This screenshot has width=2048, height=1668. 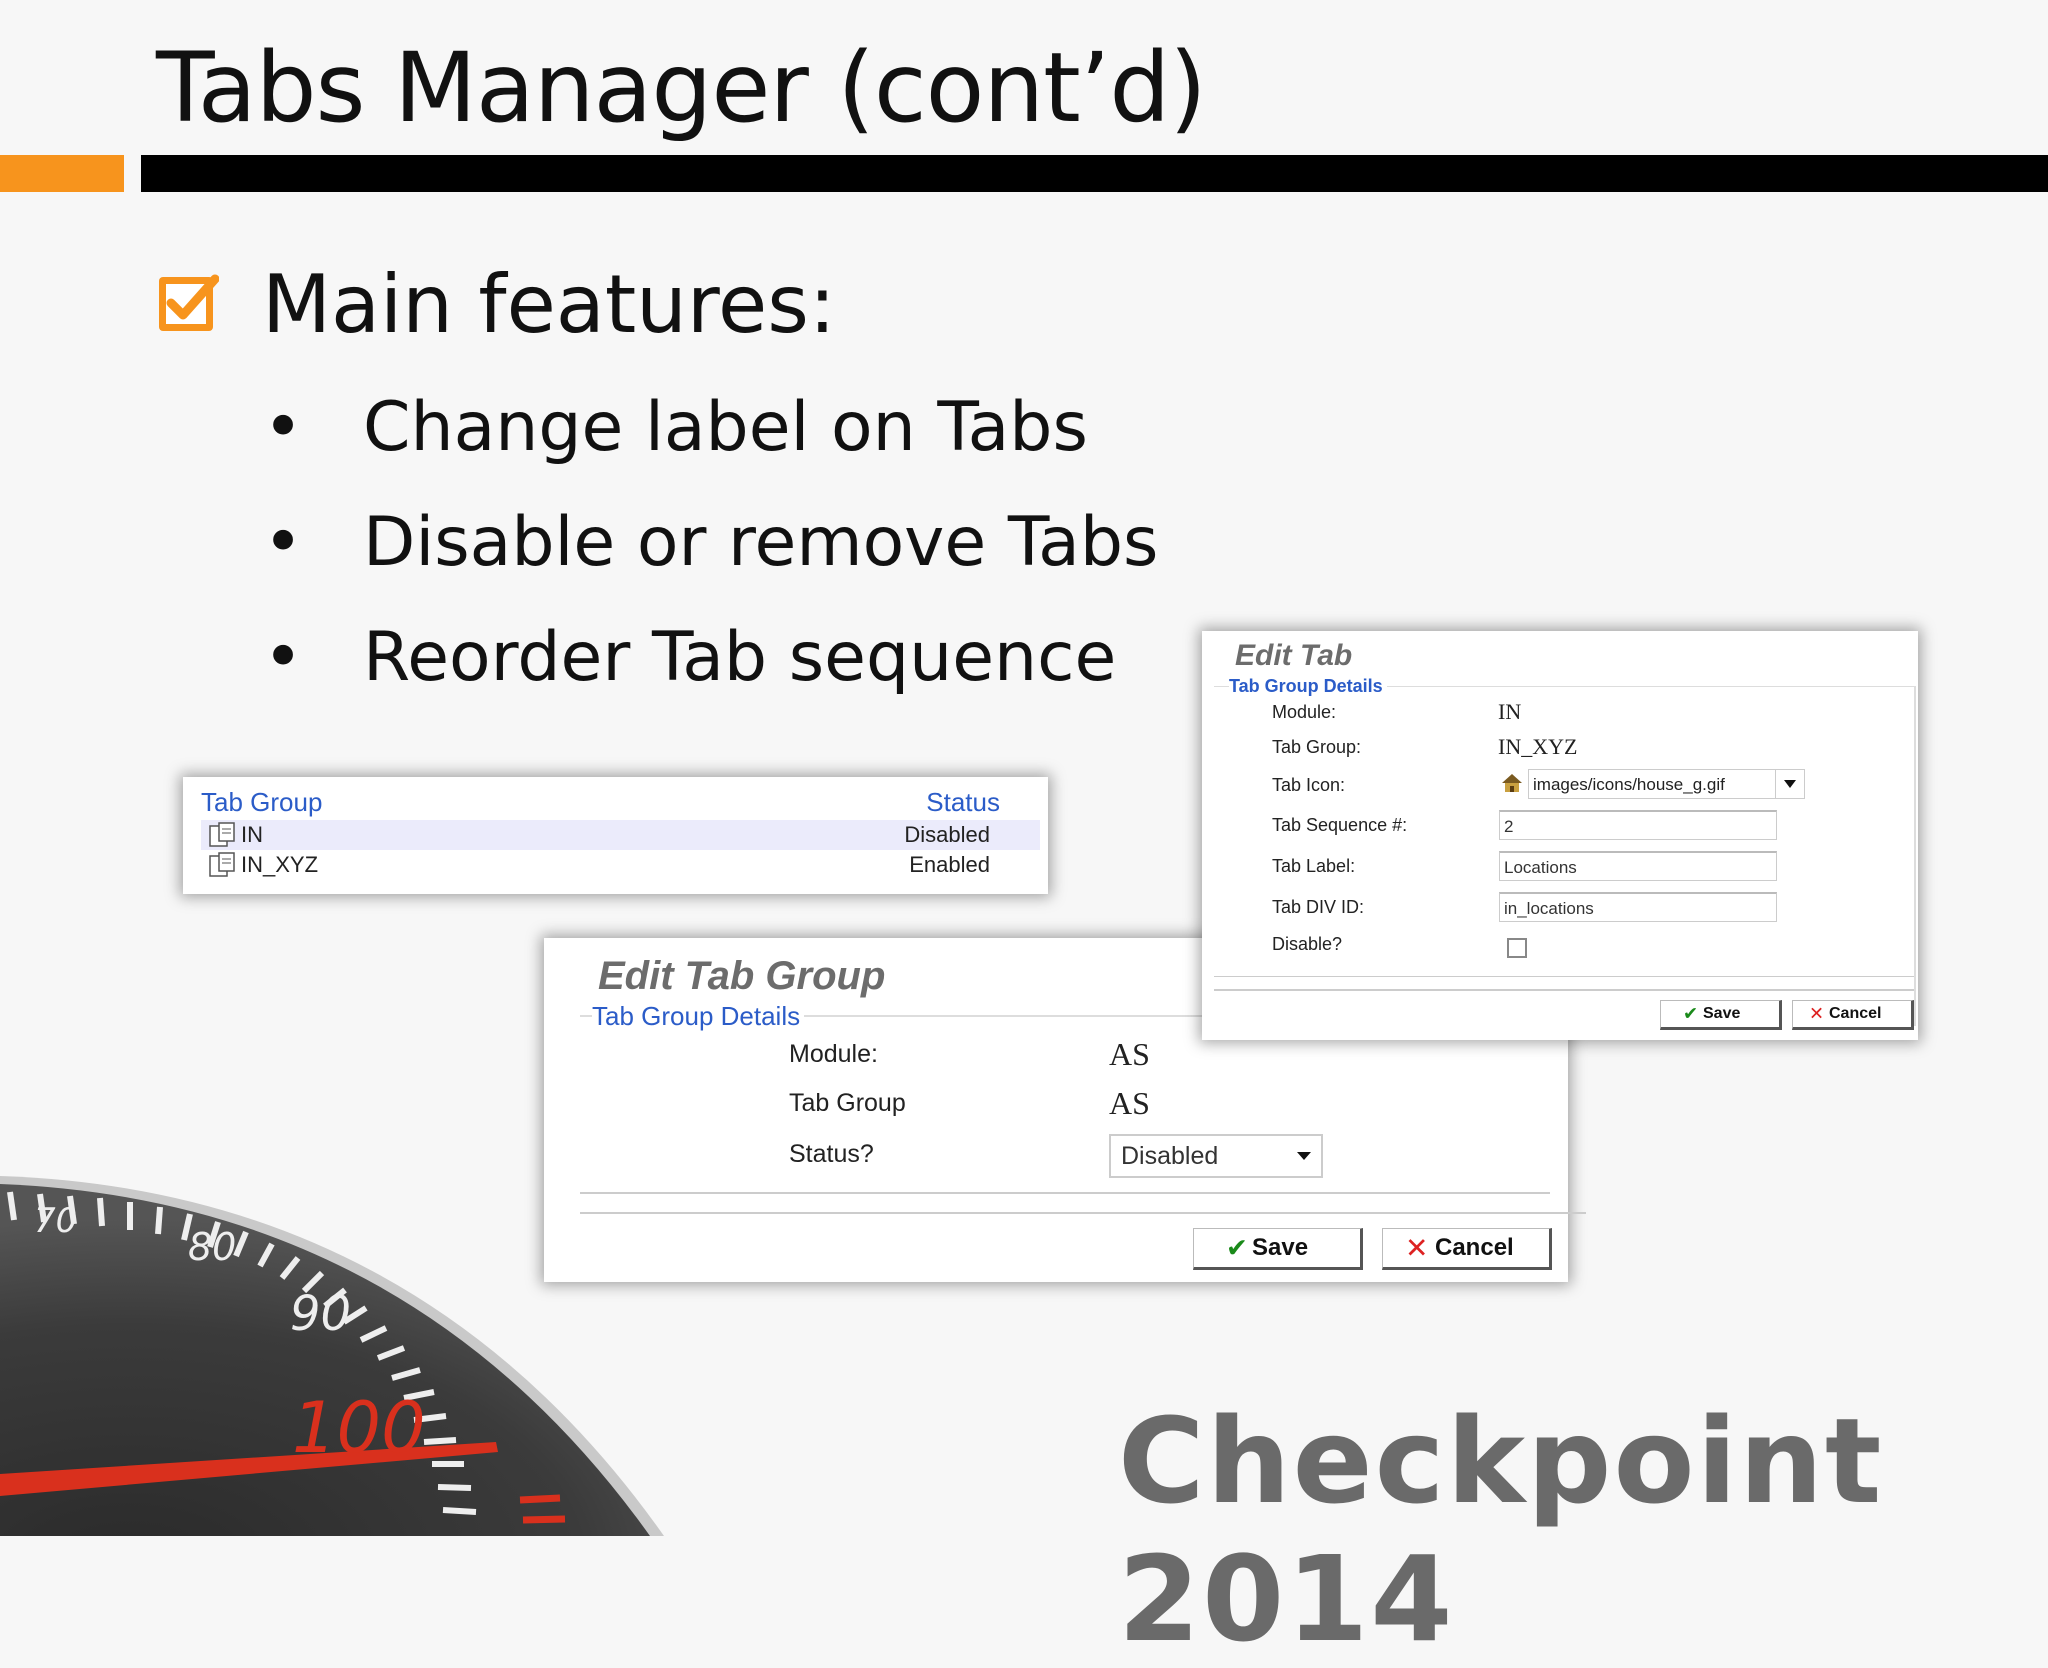 I want to click on disable-label: Disable?, so click(x=1307, y=944).